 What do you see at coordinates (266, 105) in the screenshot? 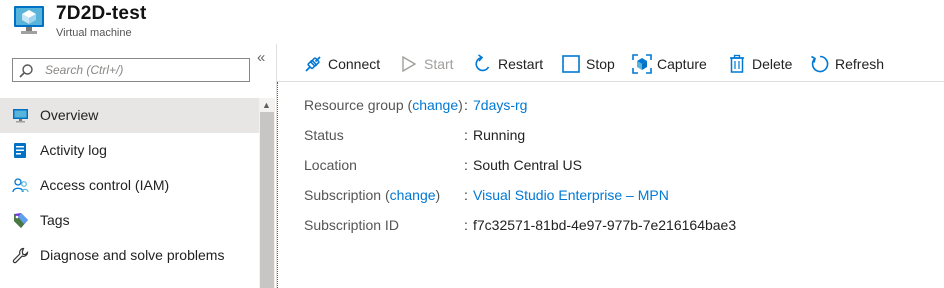
I see `scroll-up-arrow-icon: ▲` at bounding box center [266, 105].